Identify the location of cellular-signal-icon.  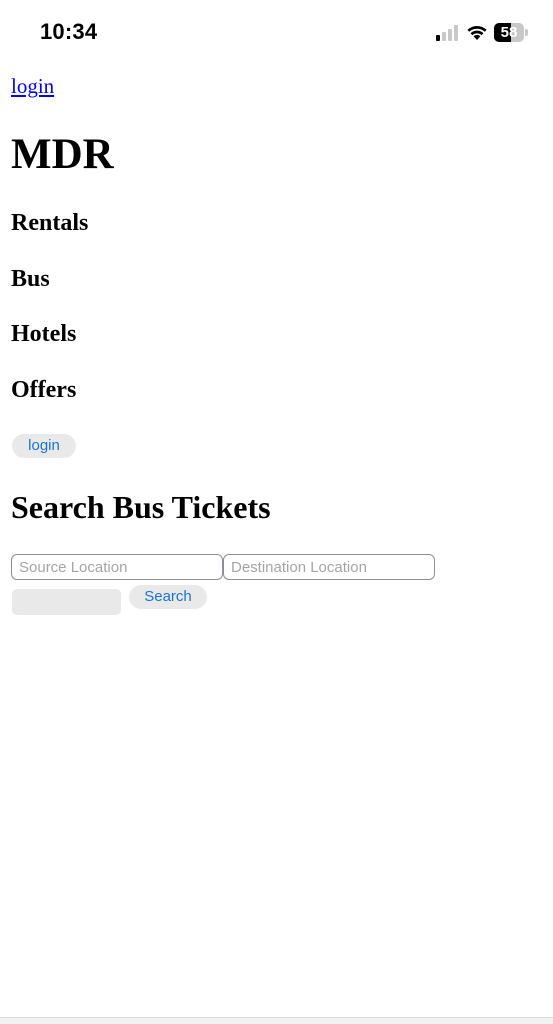
(449, 33).